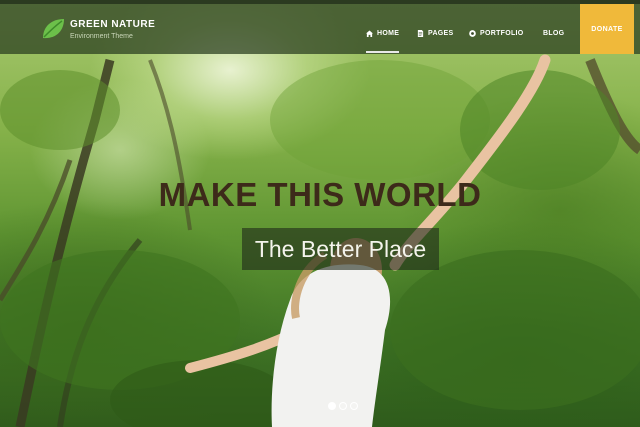 The width and height of the screenshot is (640, 427). What do you see at coordinates (388, 33) in the screenshot?
I see `nav-home-label: HOME` at bounding box center [388, 33].